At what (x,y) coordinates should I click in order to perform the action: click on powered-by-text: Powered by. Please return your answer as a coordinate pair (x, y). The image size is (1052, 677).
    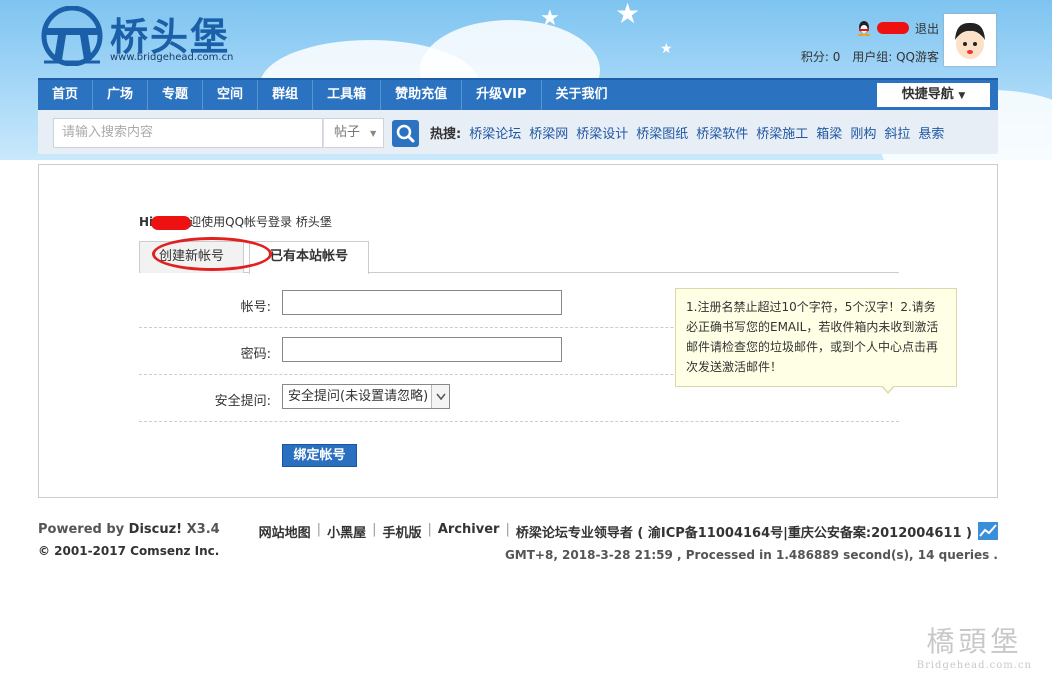
    Looking at the image, I should click on (81, 529).